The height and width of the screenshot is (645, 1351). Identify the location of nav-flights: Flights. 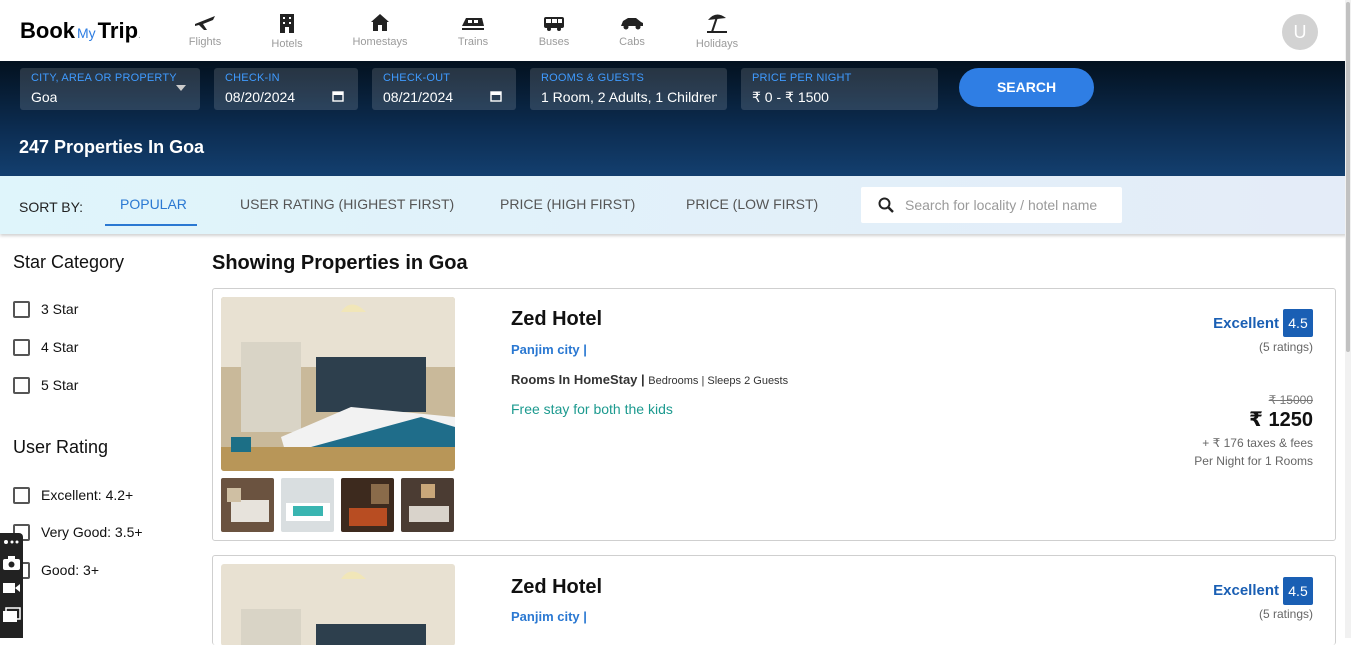
(205, 30).